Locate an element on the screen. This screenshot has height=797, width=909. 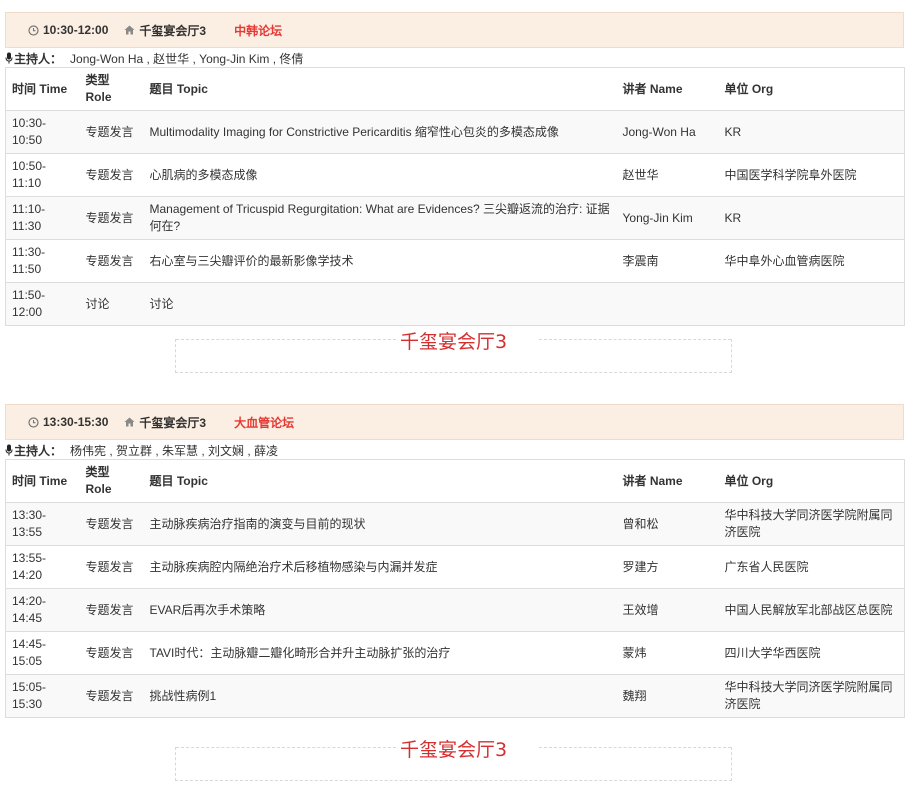
session-time: 10:30-12:00 is located at coordinates (76, 30).